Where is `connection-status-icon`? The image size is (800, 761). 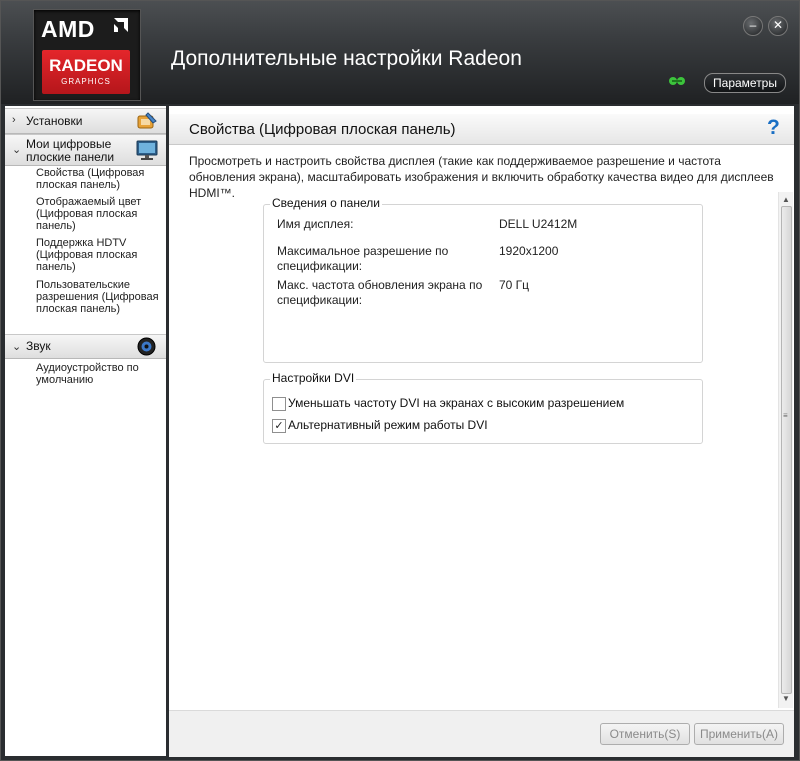 connection-status-icon is located at coordinates (677, 81).